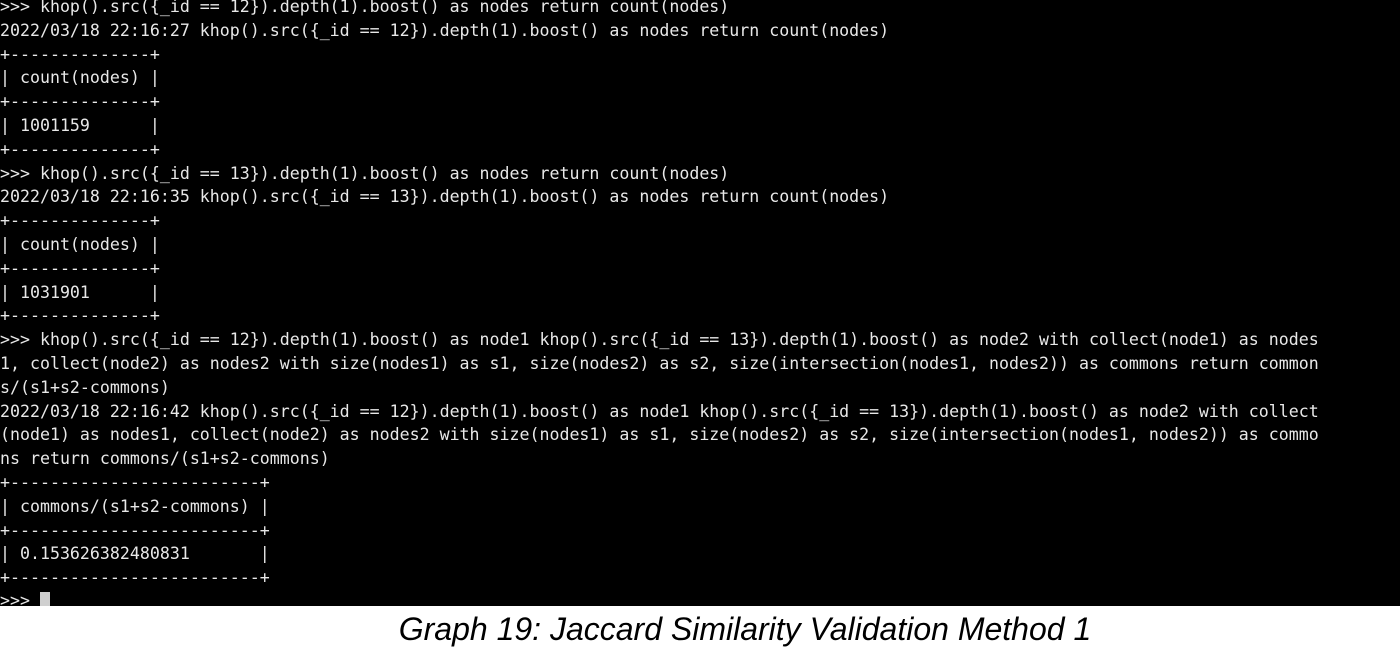  What do you see at coordinates (135, 554) in the screenshot?
I see `table-row: | 0.153626382480831 |` at bounding box center [135, 554].